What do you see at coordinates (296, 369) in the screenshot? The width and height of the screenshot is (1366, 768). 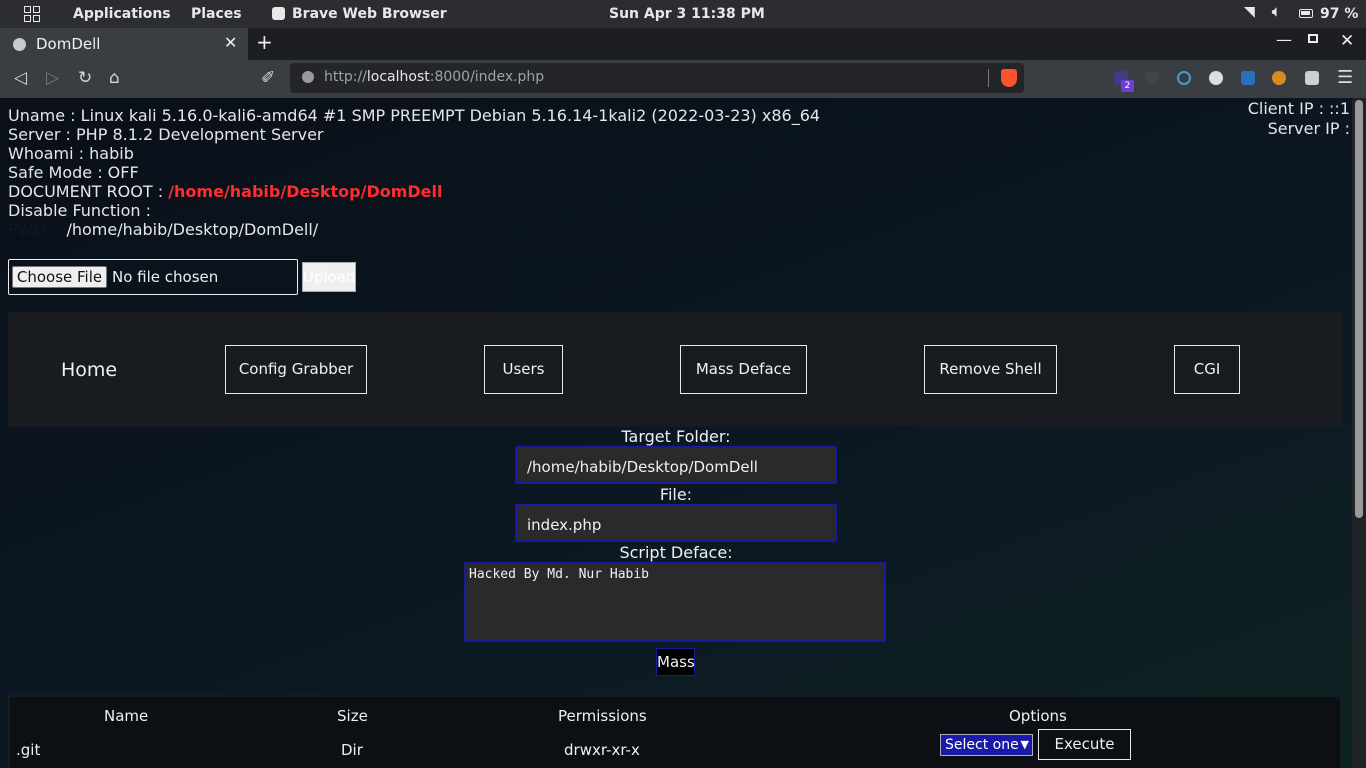 I see `config-grabber-button: Config Grabber` at bounding box center [296, 369].